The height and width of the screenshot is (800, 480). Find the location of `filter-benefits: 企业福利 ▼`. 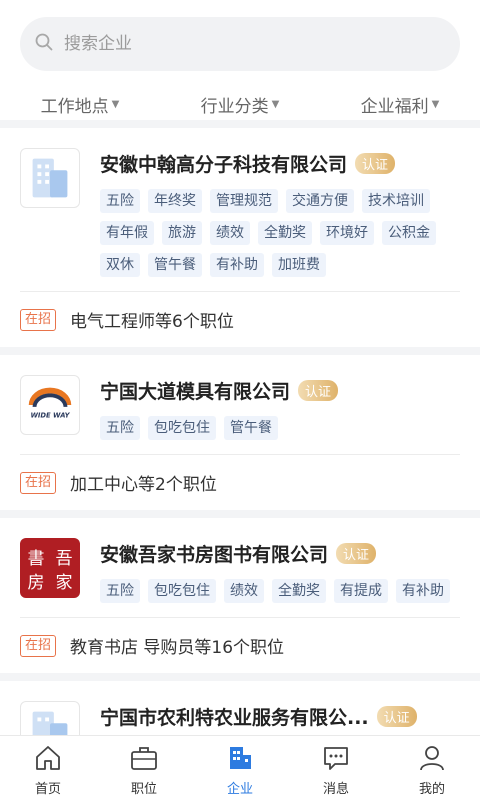

filter-benefits: 企业福利 ▼ is located at coordinates (400, 104).